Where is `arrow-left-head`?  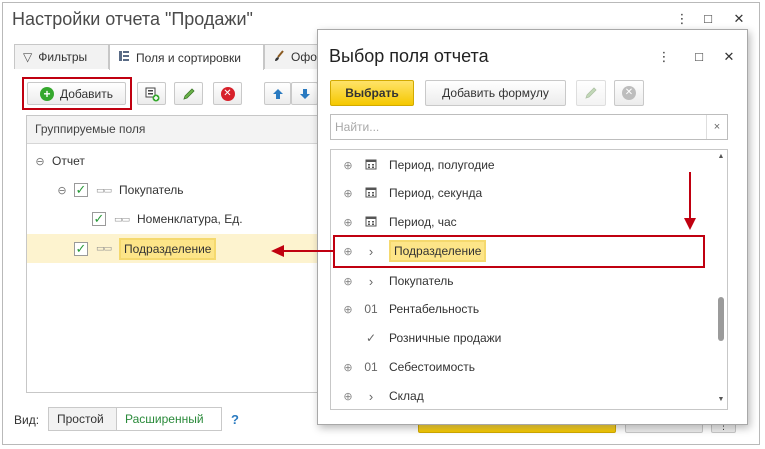
arrow-left-head is located at coordinates (277, 251).